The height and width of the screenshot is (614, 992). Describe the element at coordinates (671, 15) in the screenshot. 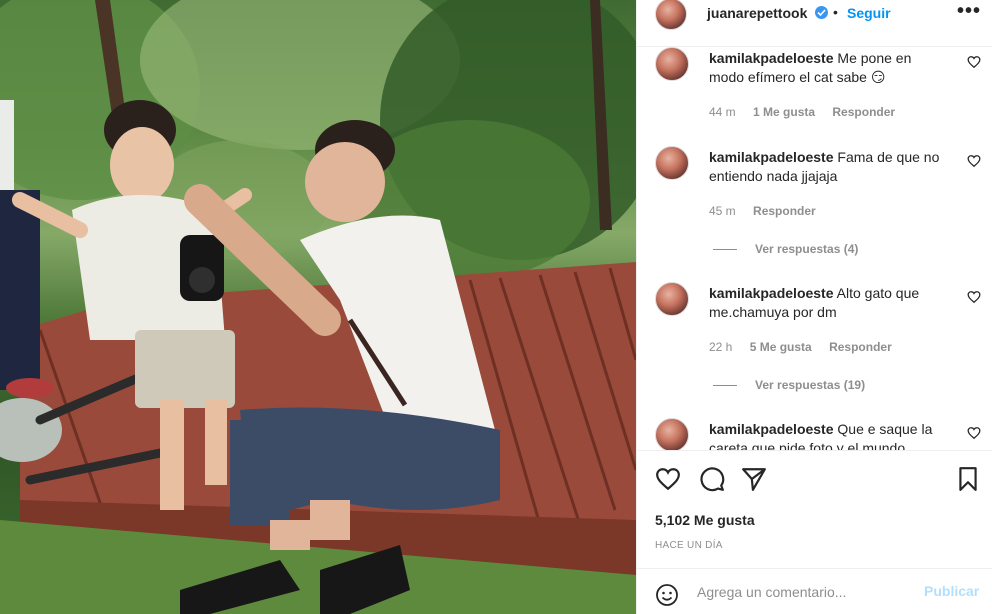

I see `author-avatar` at that location.